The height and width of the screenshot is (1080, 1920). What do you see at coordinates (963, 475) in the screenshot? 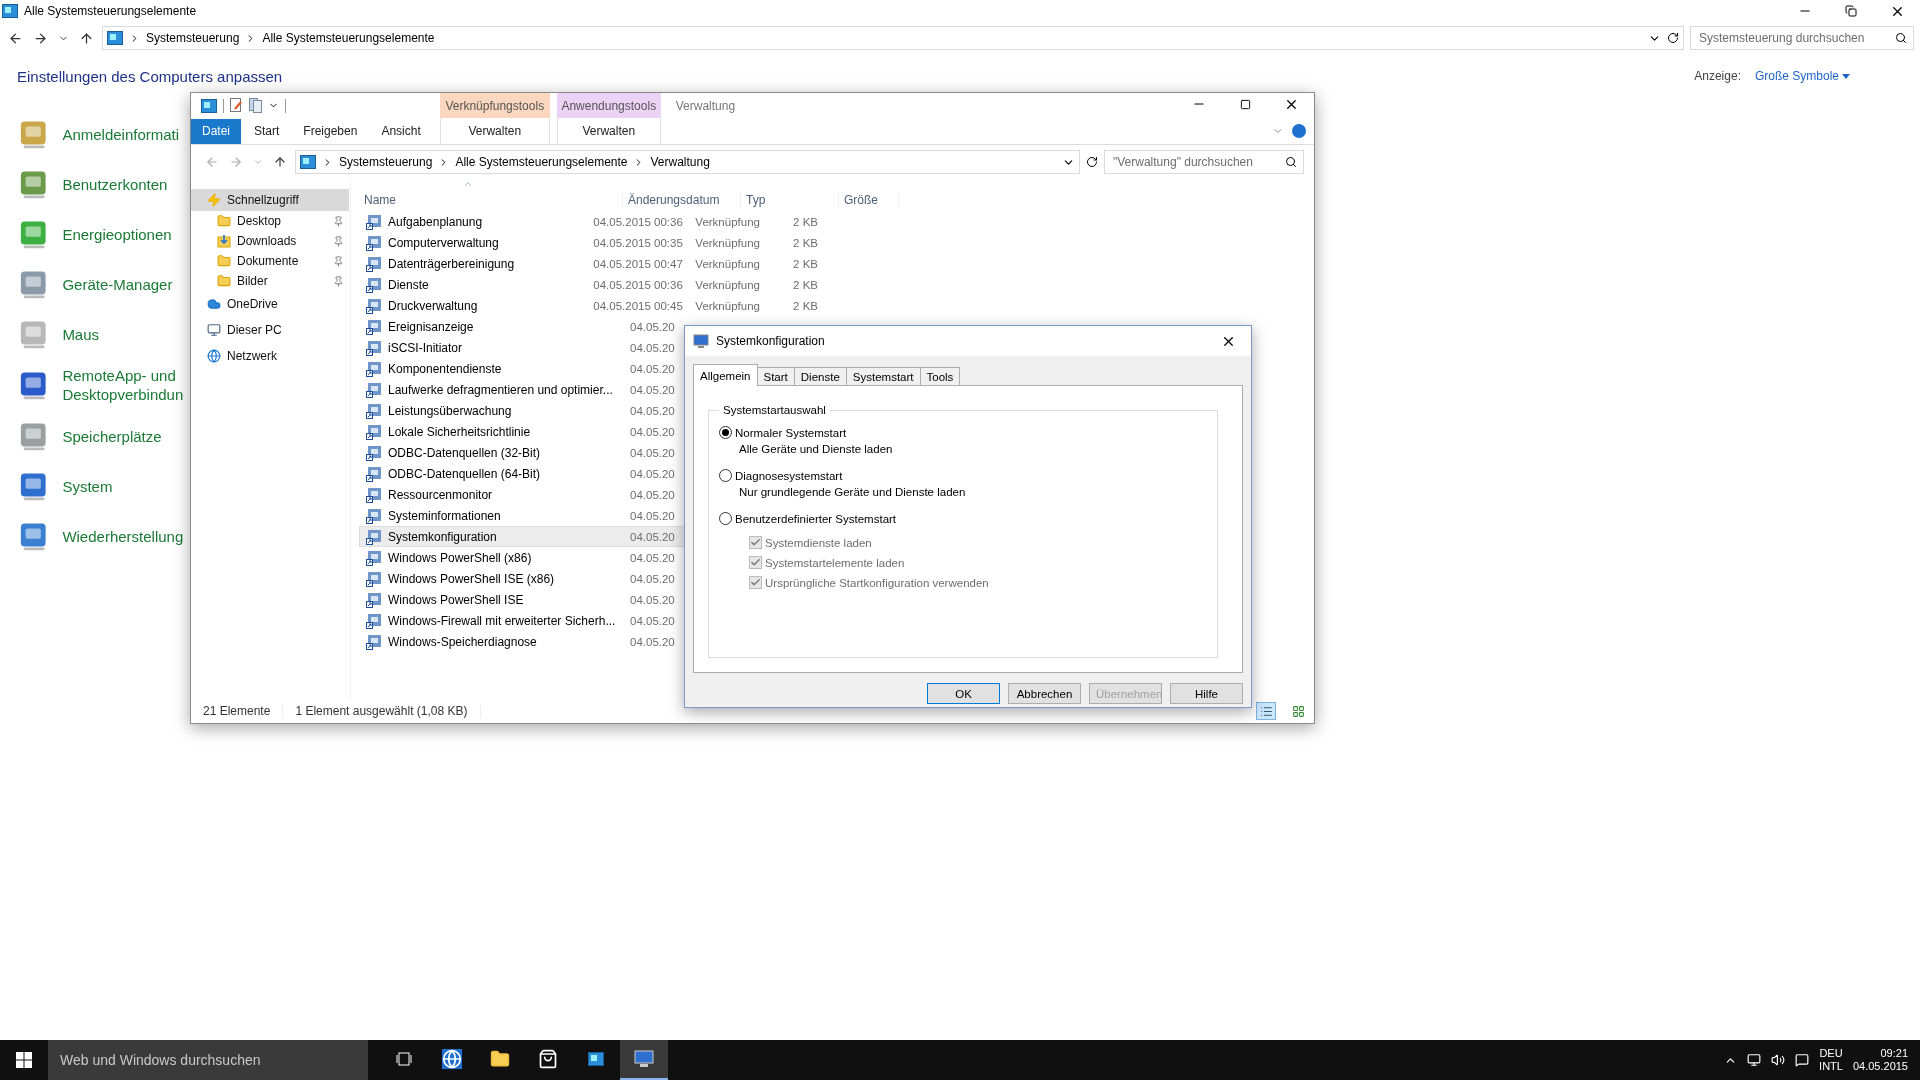
I see `radio-option: Diagnosesystemstart` at bounding box center [963, 475].